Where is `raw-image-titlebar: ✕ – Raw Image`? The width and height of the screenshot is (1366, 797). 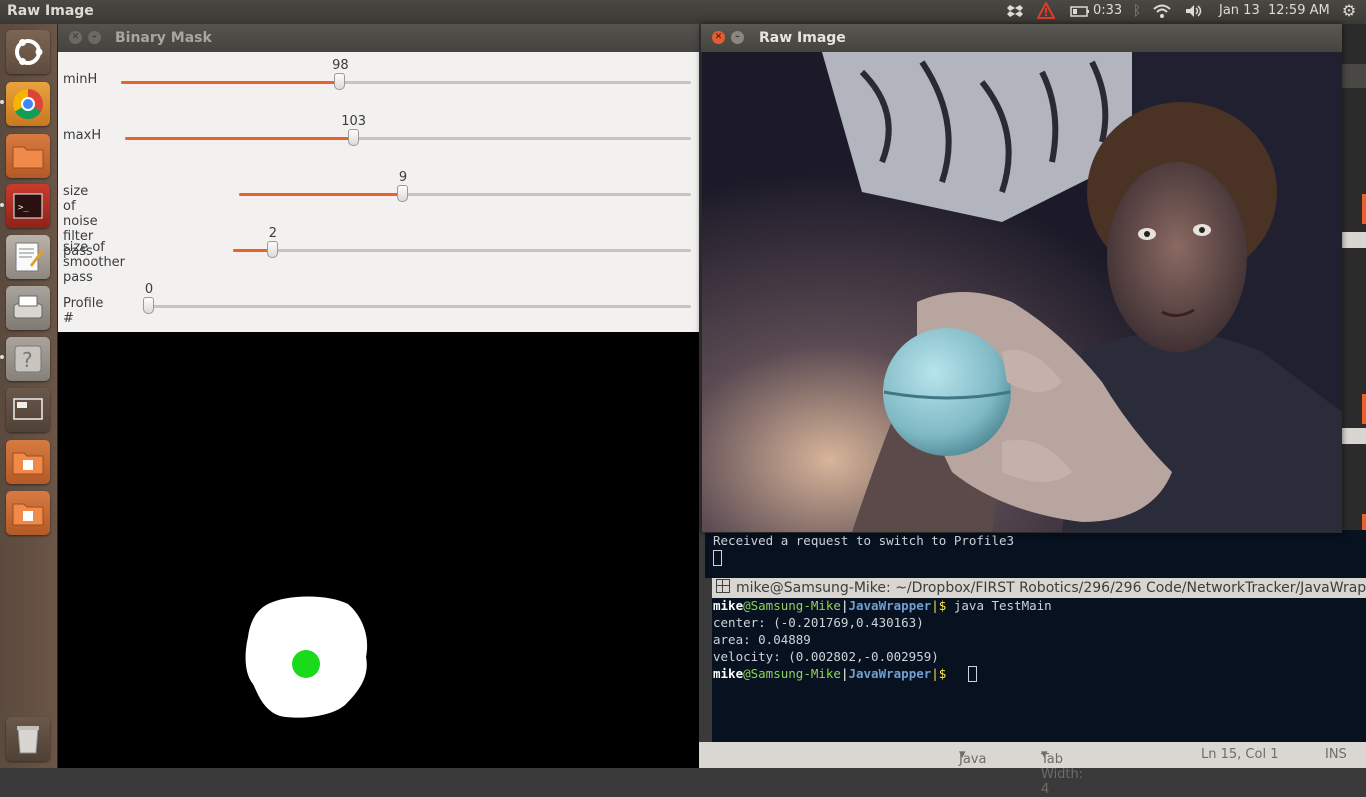
raw-image-titlebar: ✕ – Raw Image is located at coordinates (1021, 38).